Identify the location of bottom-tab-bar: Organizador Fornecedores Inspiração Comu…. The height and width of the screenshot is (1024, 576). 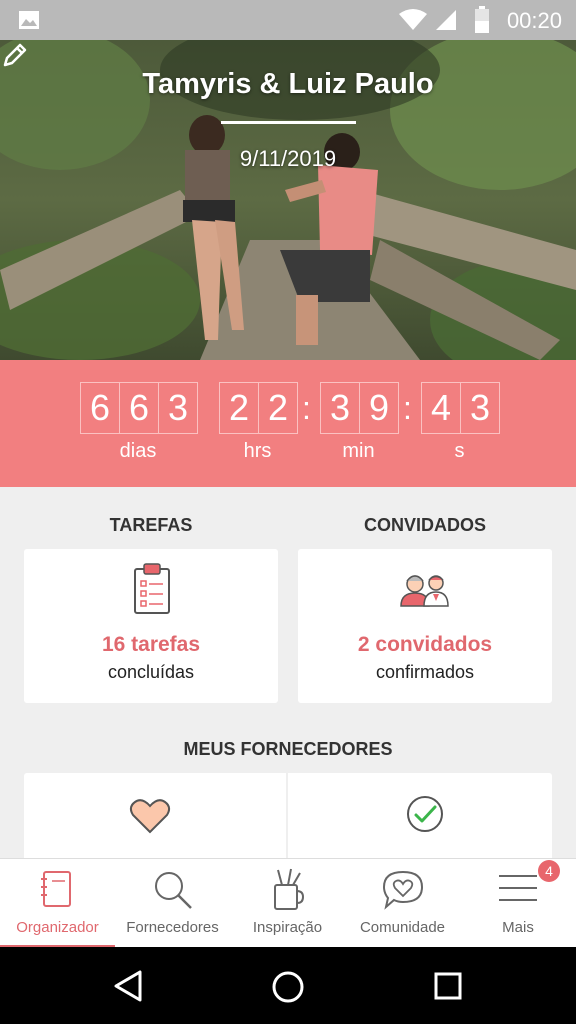
(288, 903).